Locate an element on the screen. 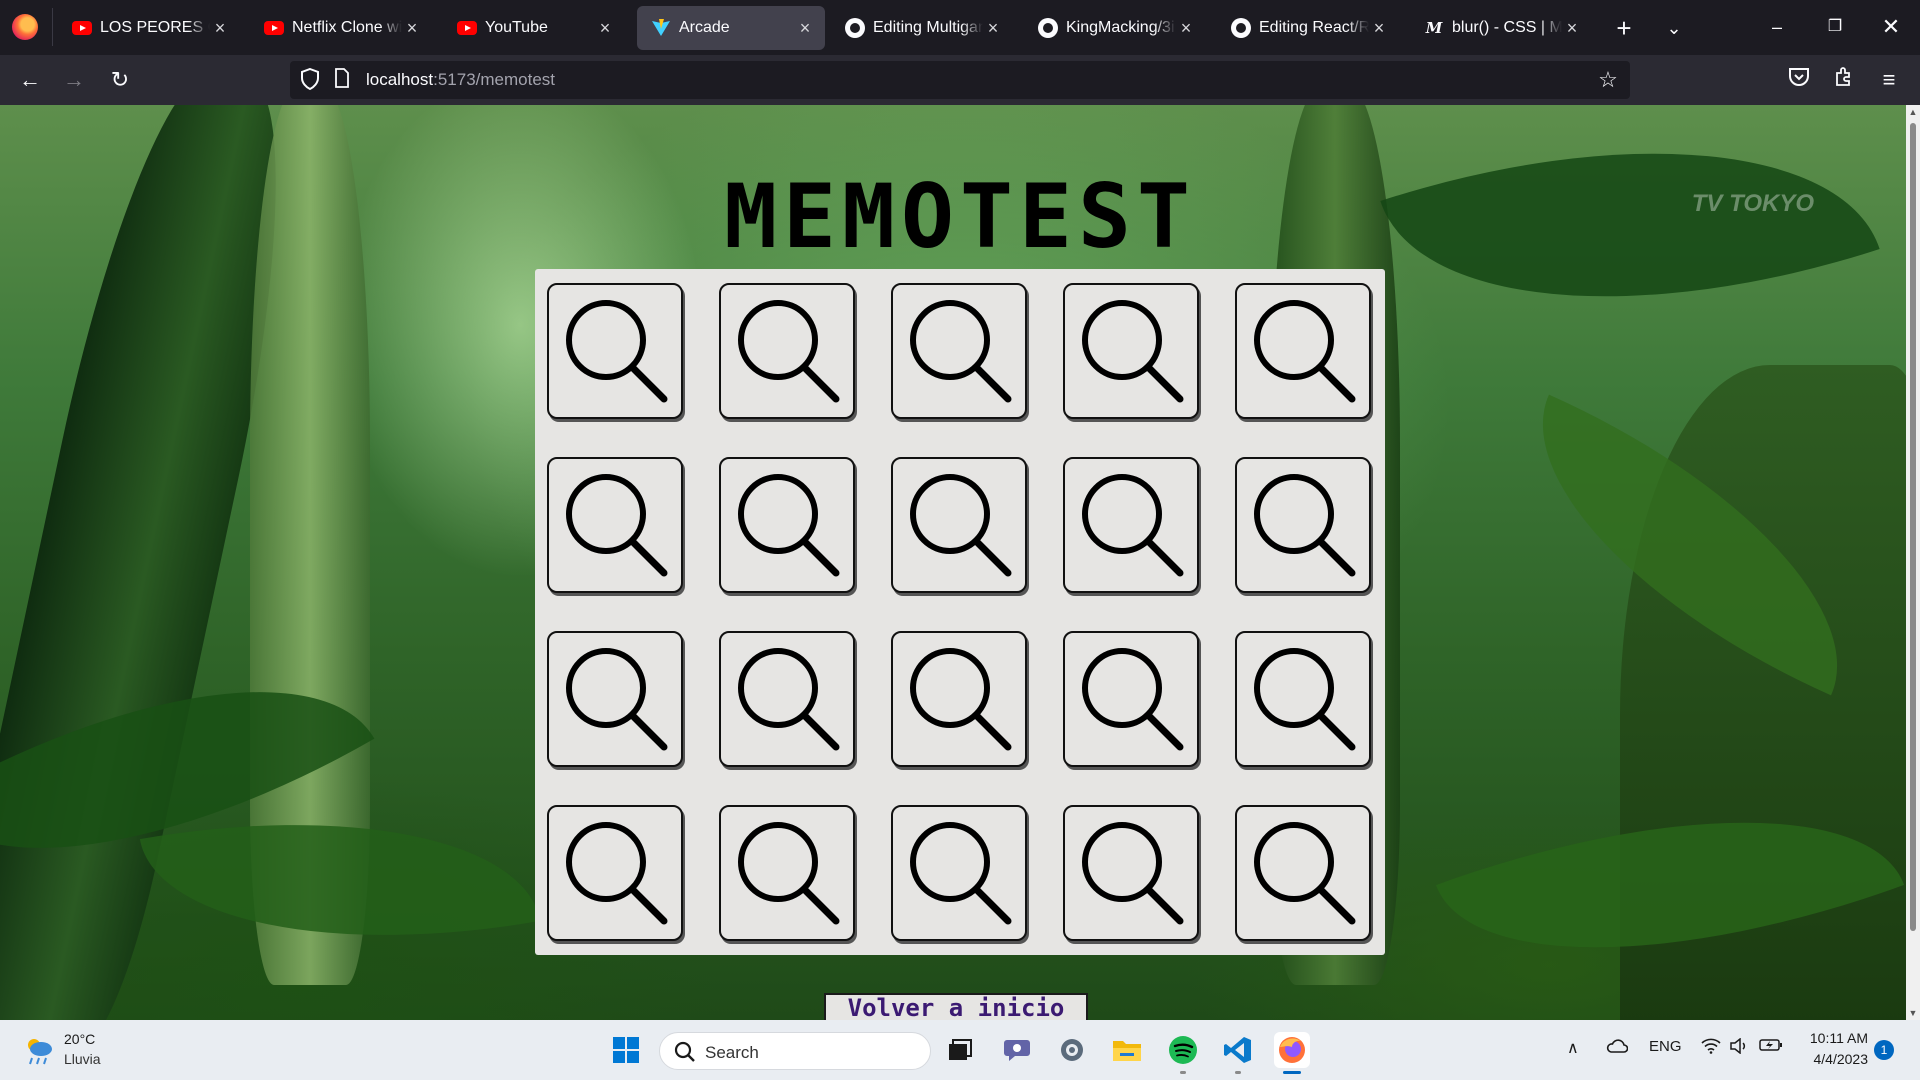 Image resolution: width=1920 pixels, height=1080 pixels. scroll-up-arrow-icon: ▲ is located at coordinates (1913, 112).